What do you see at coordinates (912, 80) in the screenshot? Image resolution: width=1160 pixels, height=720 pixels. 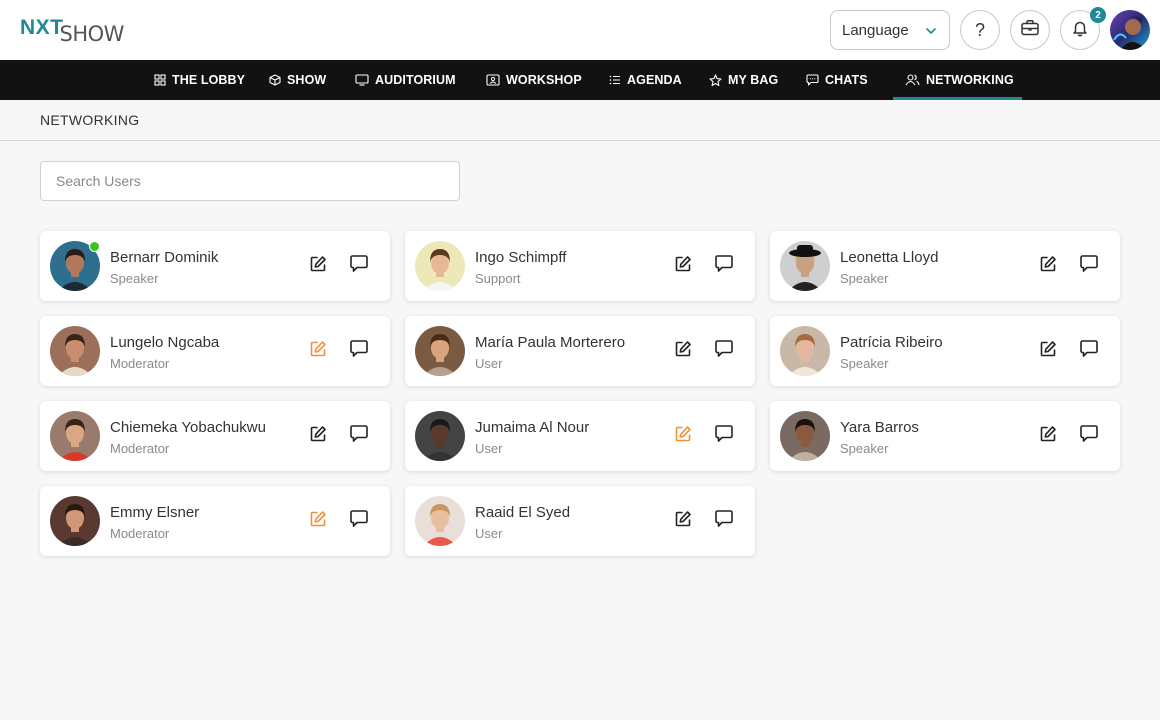 I see `users-icon` at bounding box center [912, 80].